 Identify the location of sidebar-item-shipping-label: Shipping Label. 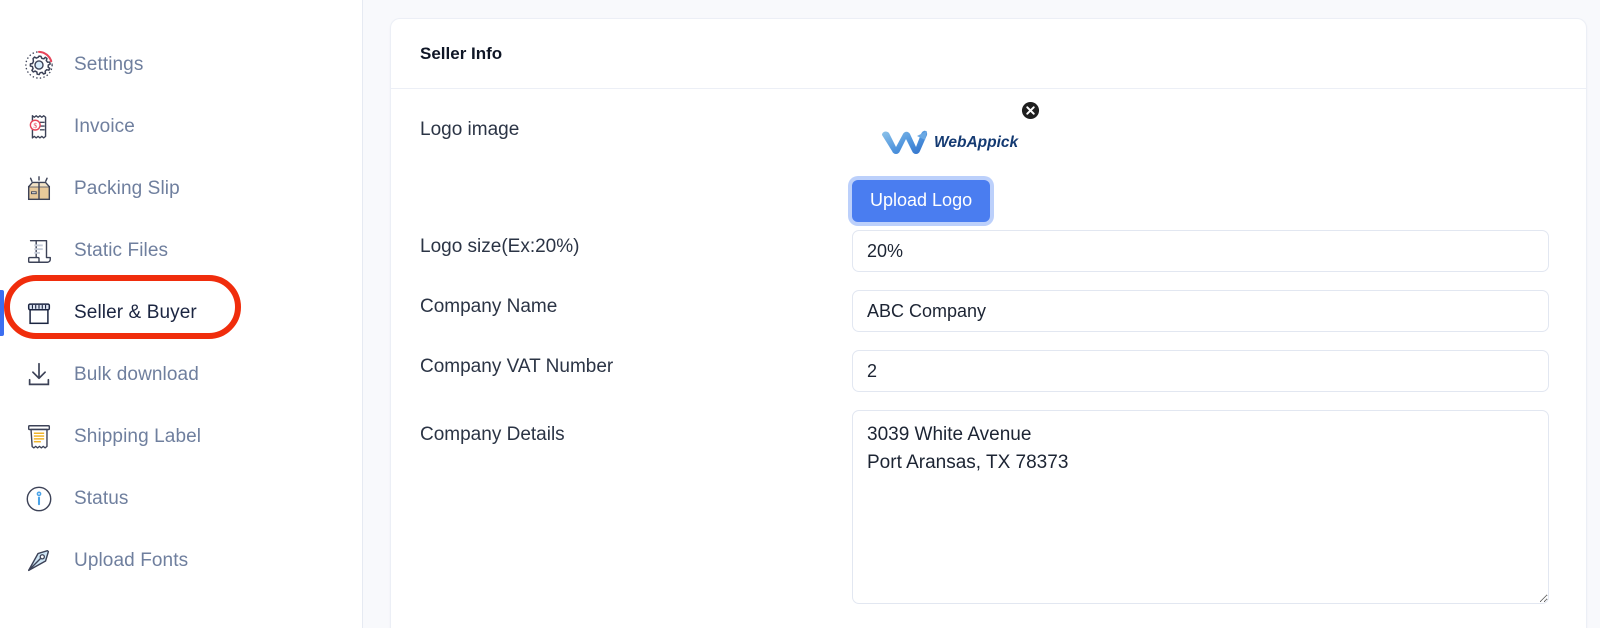
(181, 437).